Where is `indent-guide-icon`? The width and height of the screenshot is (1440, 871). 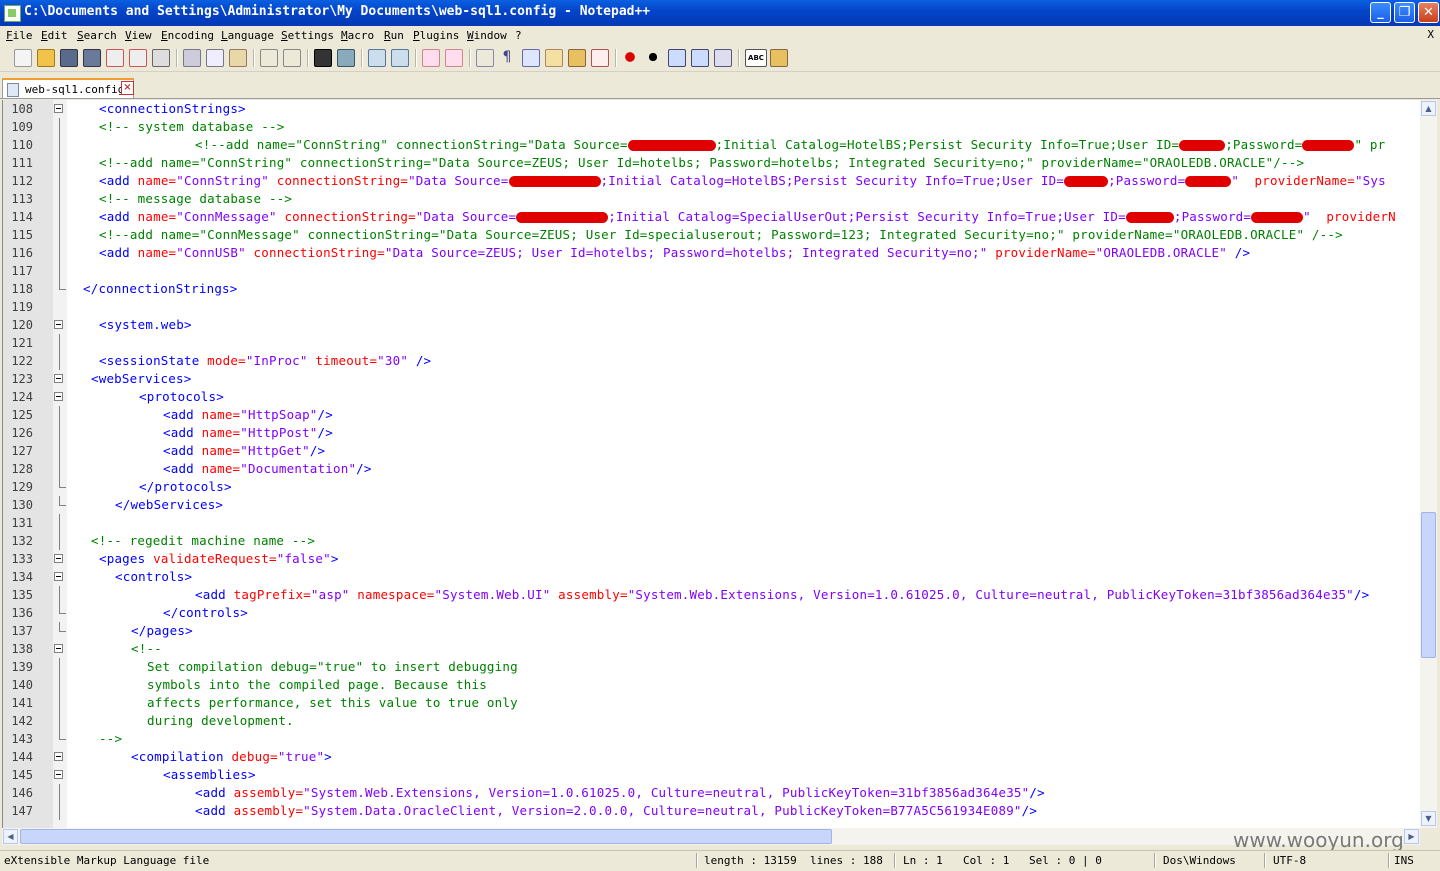
indent-guide-icon is located at coordinates (531, 58).